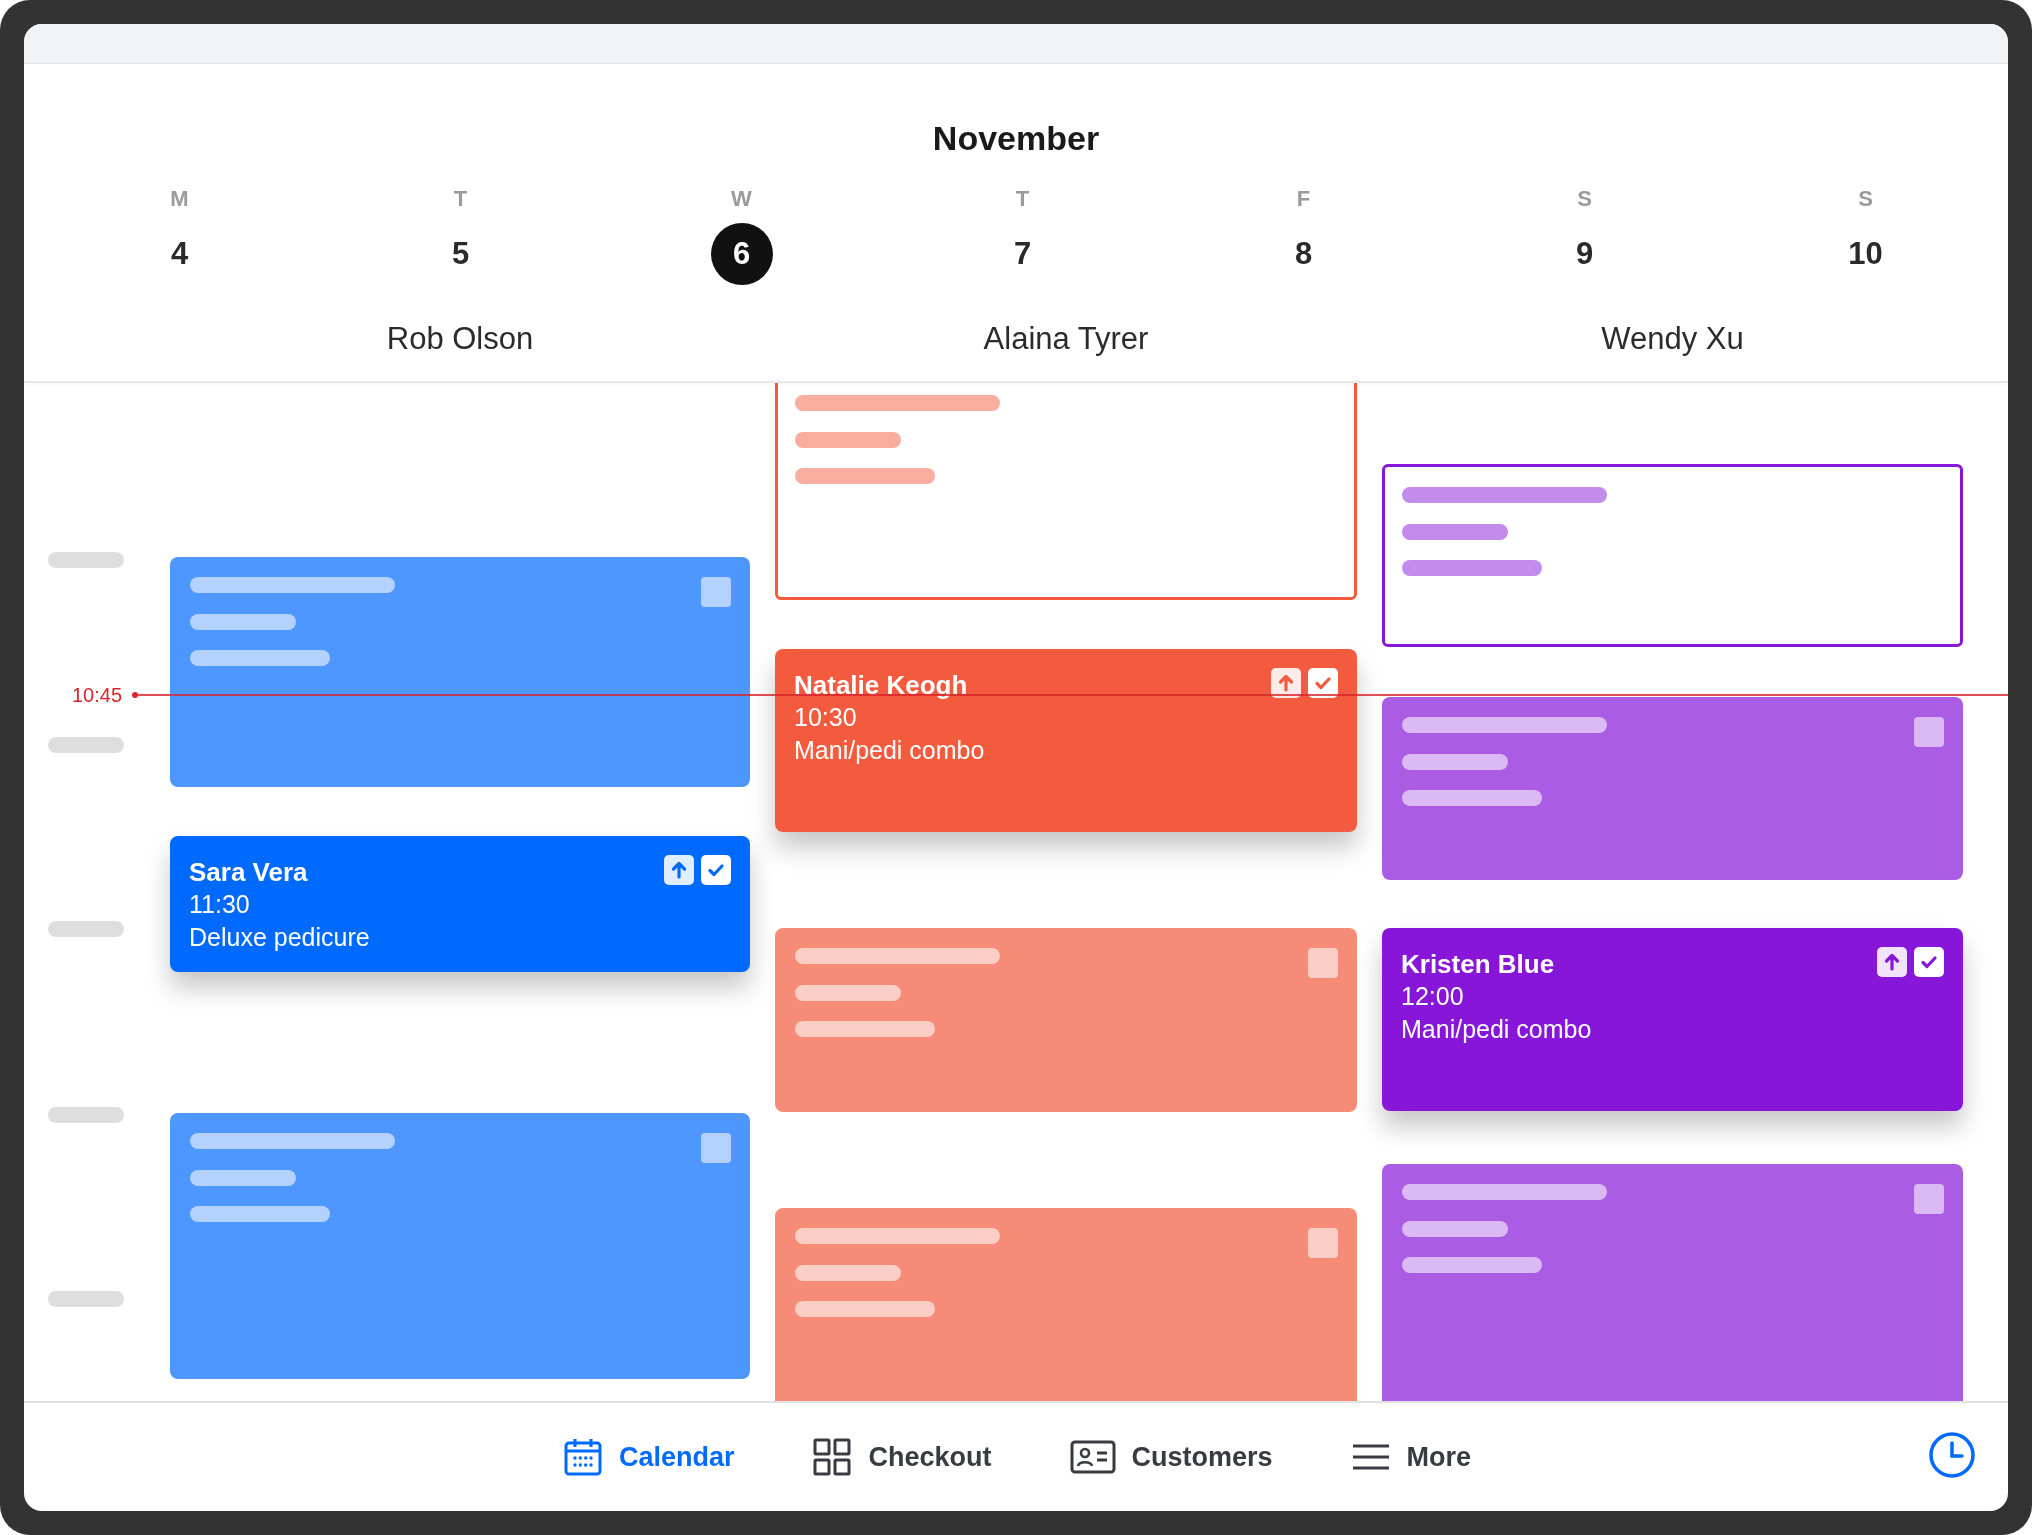  I want to click on appointment-time: 11:30, so click(220, 904).